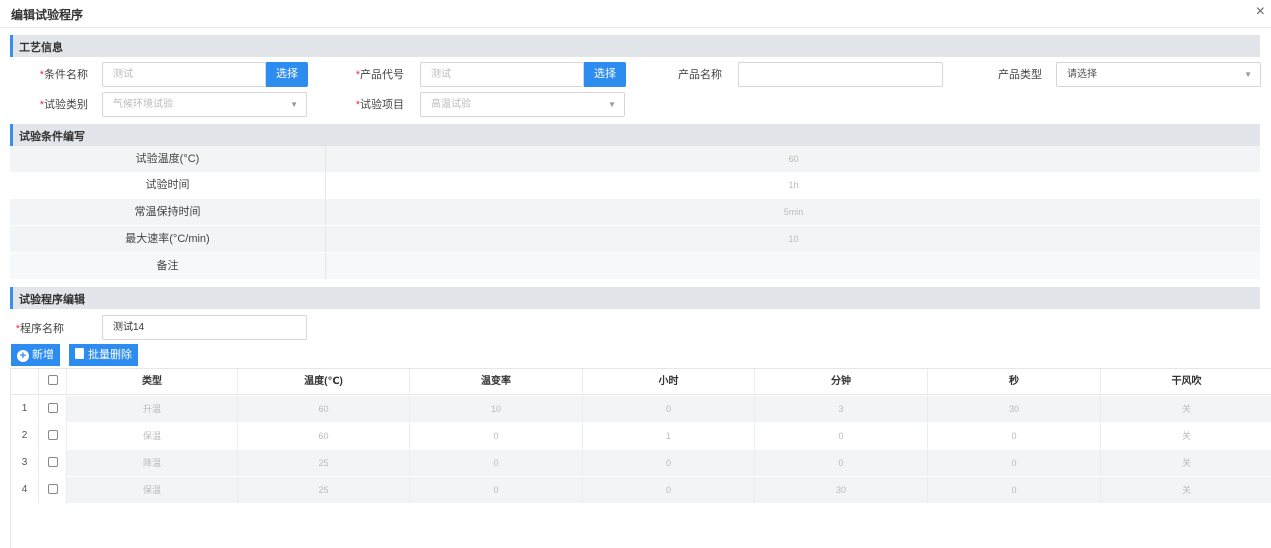 The width and height of the screenshot is (1271, 548). I want to click on column-header: 类型, so click(152, 382).